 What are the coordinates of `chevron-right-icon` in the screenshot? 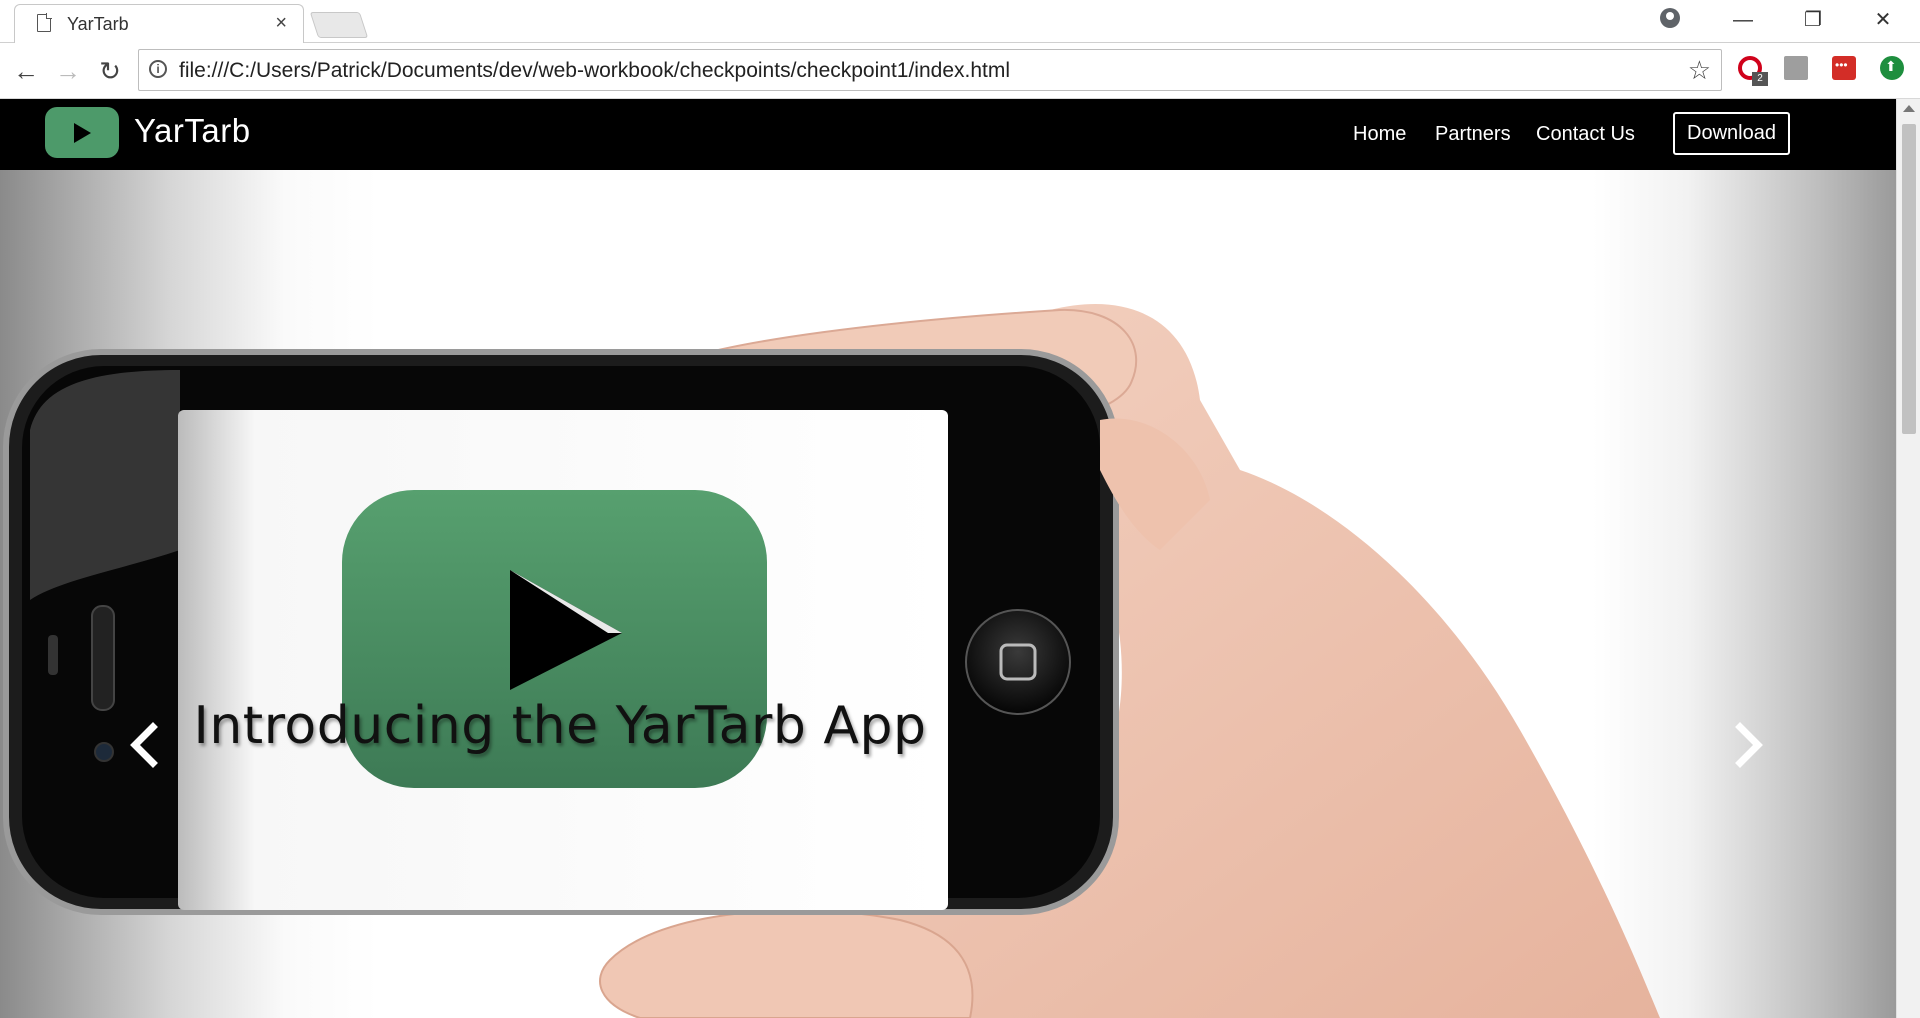 It's located at (1749, 745).